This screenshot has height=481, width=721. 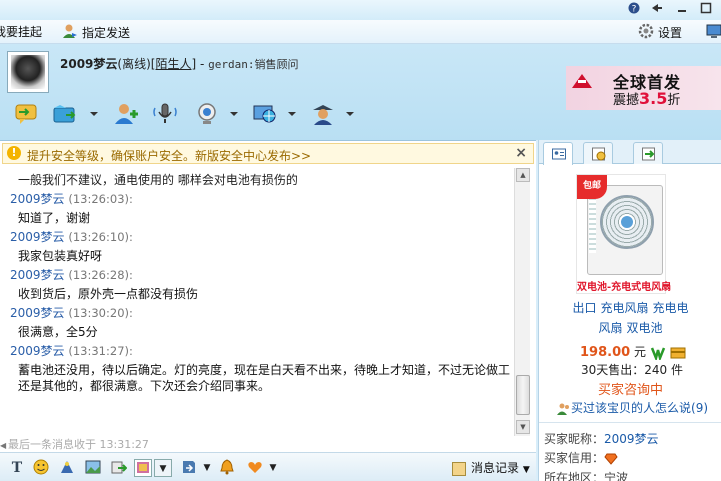 What do you see at coordinates (189, 468) in the screenshot?
I see `send-file-small-icon` at bounding box center [189, 468].